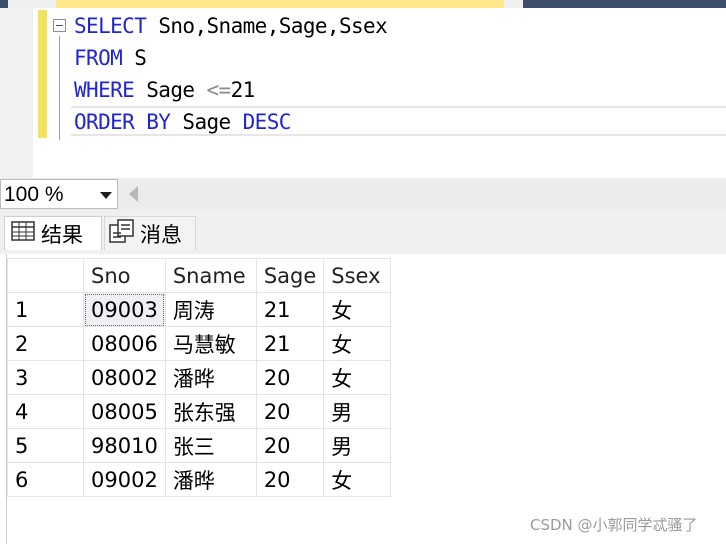  Describe the element at coordinates (218, 90) in the screenshot. I see `sql-operator: <=` at that location.